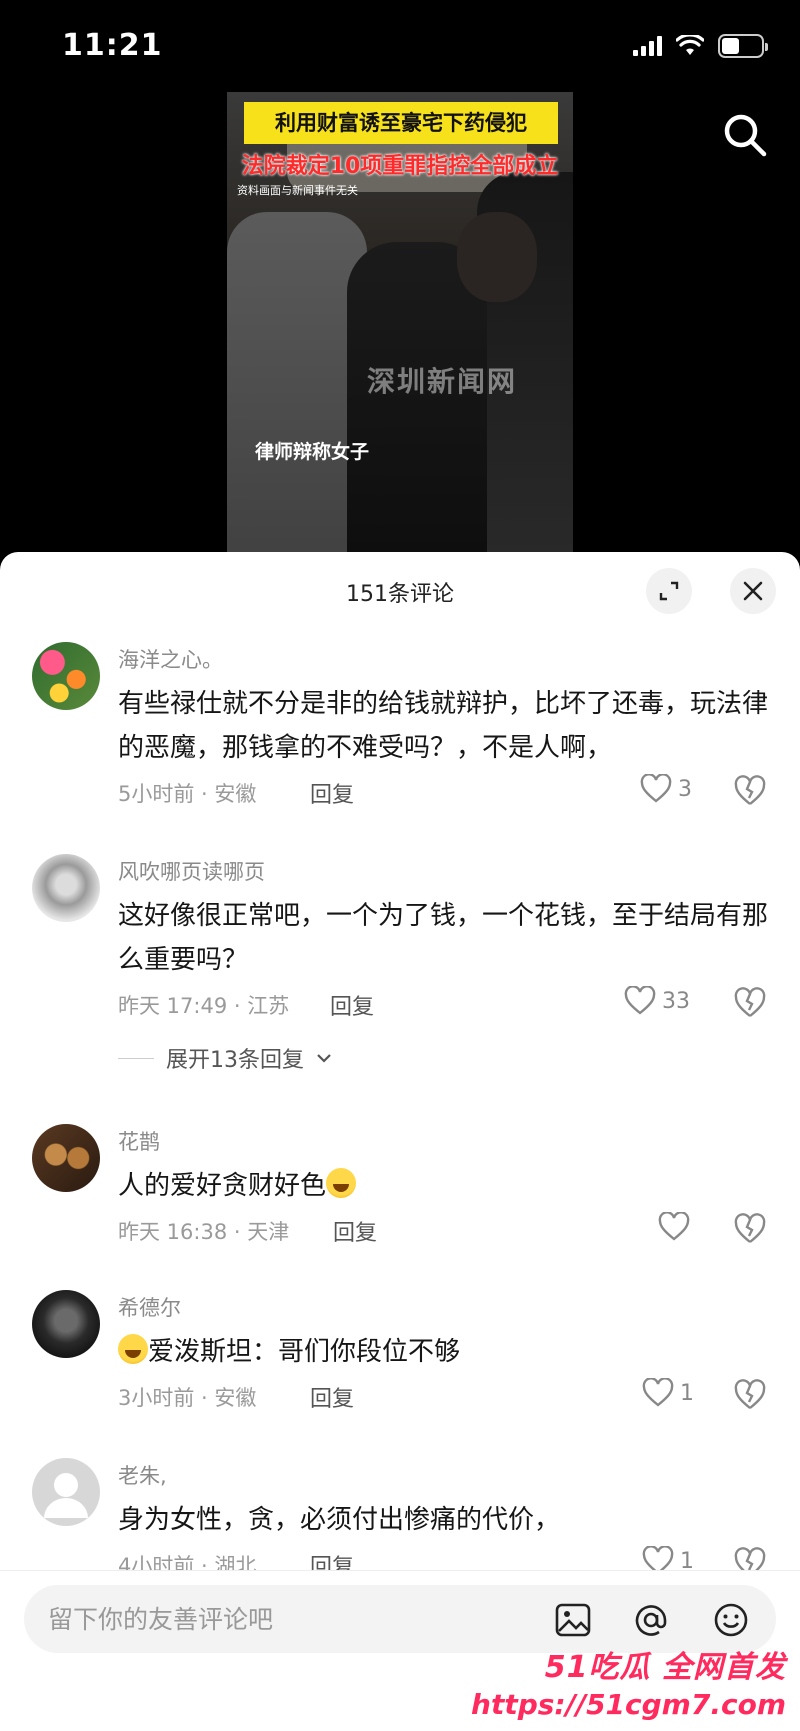 This screenshot has width=800, height=1731. What do you see at coordinates (204, 1006) in the screenshot?
I see `comment-meta: 昨天 17:49 · 江苏` at bounding box center [204, 1006].